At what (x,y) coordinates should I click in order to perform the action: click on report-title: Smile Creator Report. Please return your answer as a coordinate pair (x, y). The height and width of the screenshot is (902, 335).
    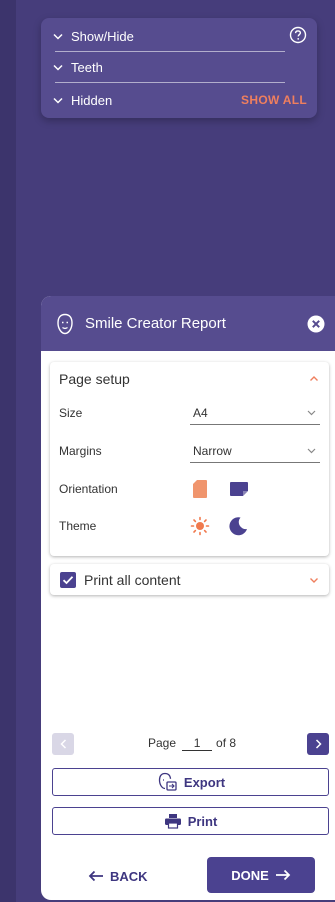
    Looking at the image, I should click on (155, 323).